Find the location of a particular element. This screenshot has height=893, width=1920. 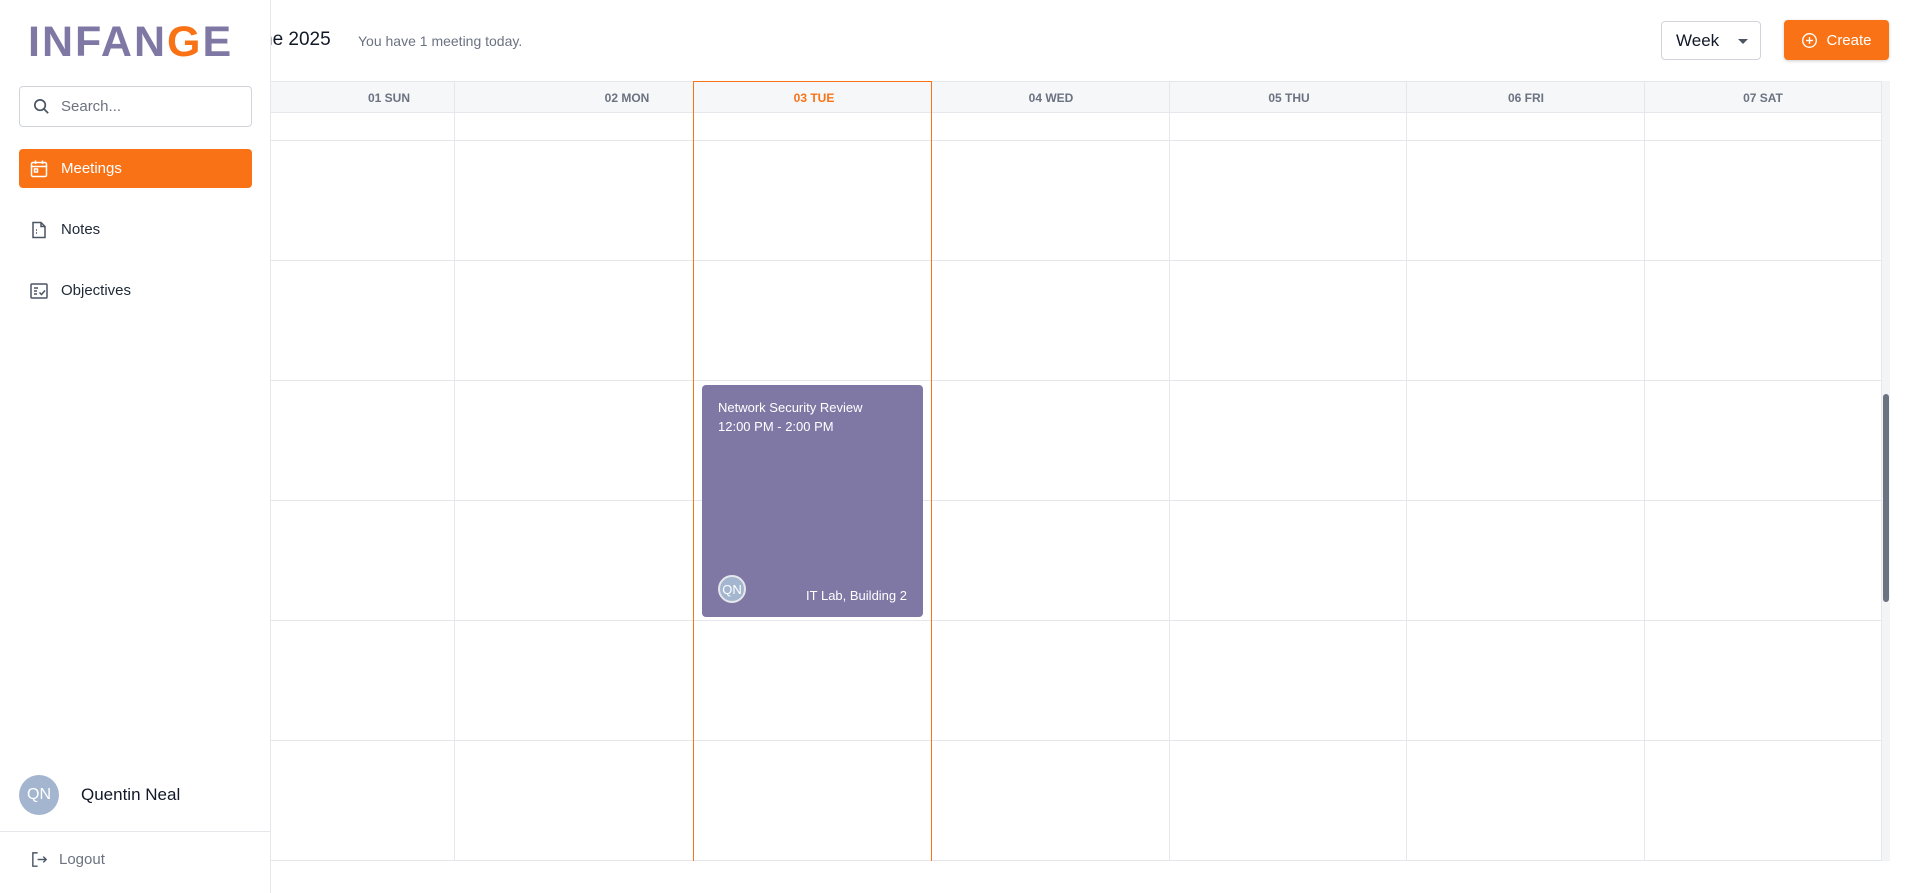

sidebar-item-label: Meetings is located at coordinates (91, 168).